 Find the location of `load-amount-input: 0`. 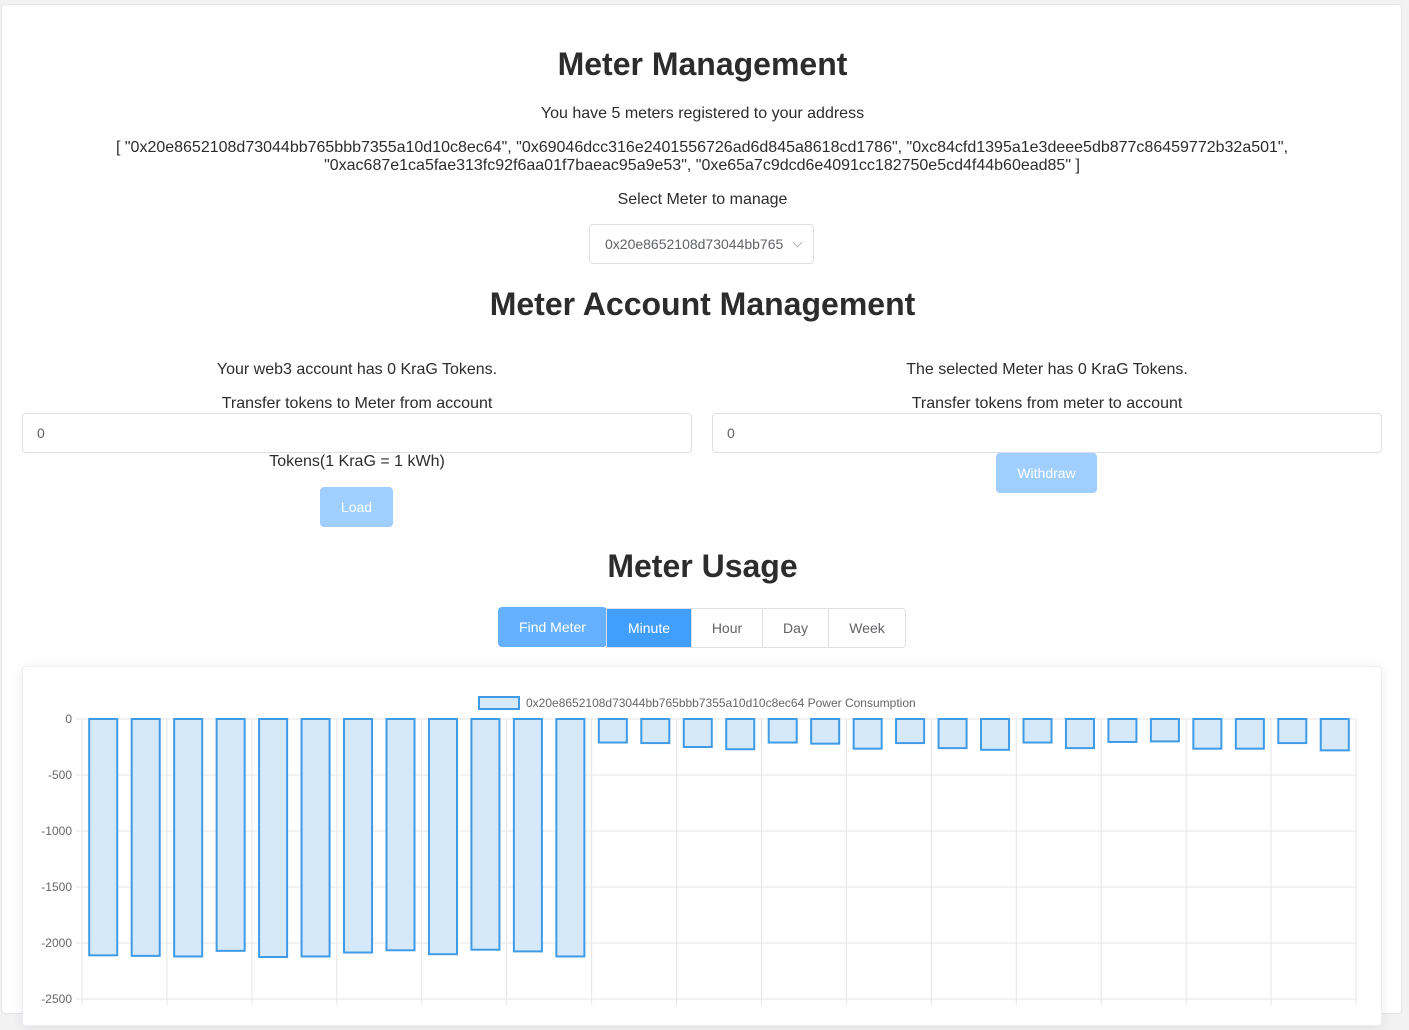

load-amount-input: 0 is located at coordinates (357, 433).